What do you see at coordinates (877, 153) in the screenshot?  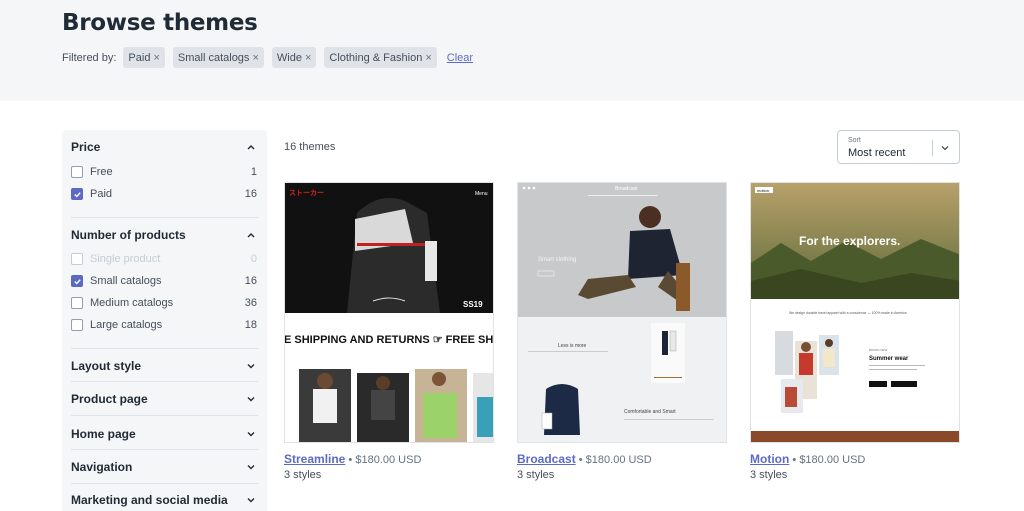 I see `sort-value: Most recent` at bounding box center [877, 153].